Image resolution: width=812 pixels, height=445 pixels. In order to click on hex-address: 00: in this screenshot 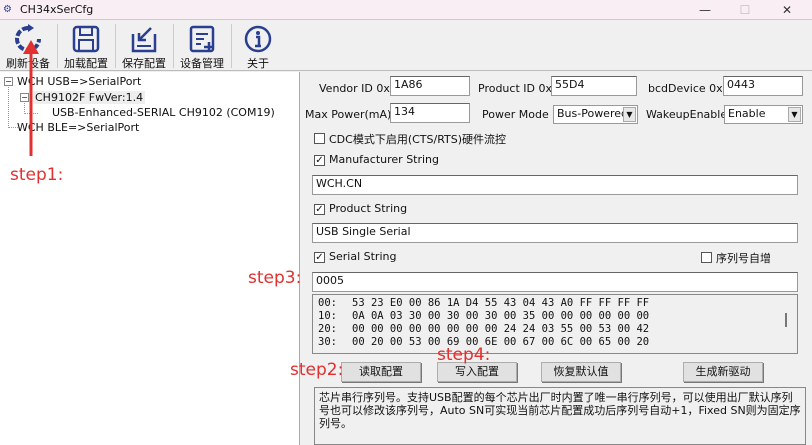, I will do `click(327, 303)`.